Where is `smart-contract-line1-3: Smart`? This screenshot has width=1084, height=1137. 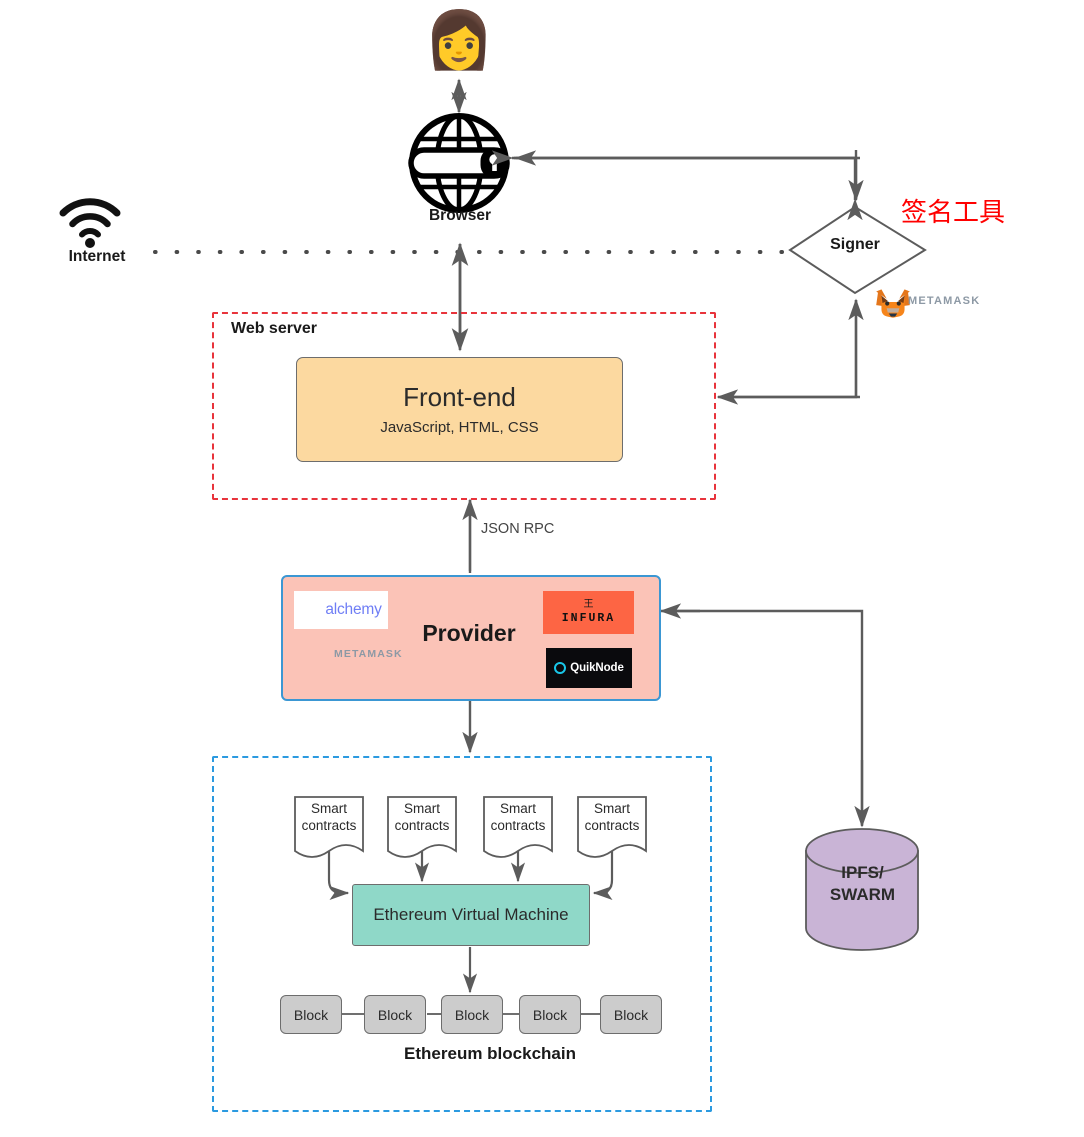 smart-contract-line1-3: Smart is located at coordinates (517, 808).